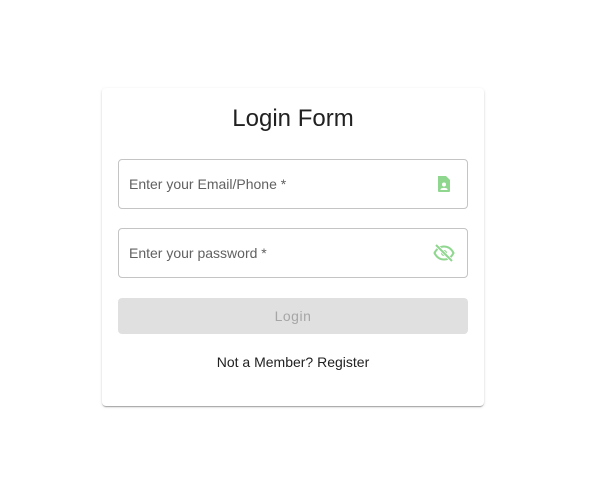 The height and width of the screenshot is (479, 597). I want to click on contact-card-icon, so click(444, 184).